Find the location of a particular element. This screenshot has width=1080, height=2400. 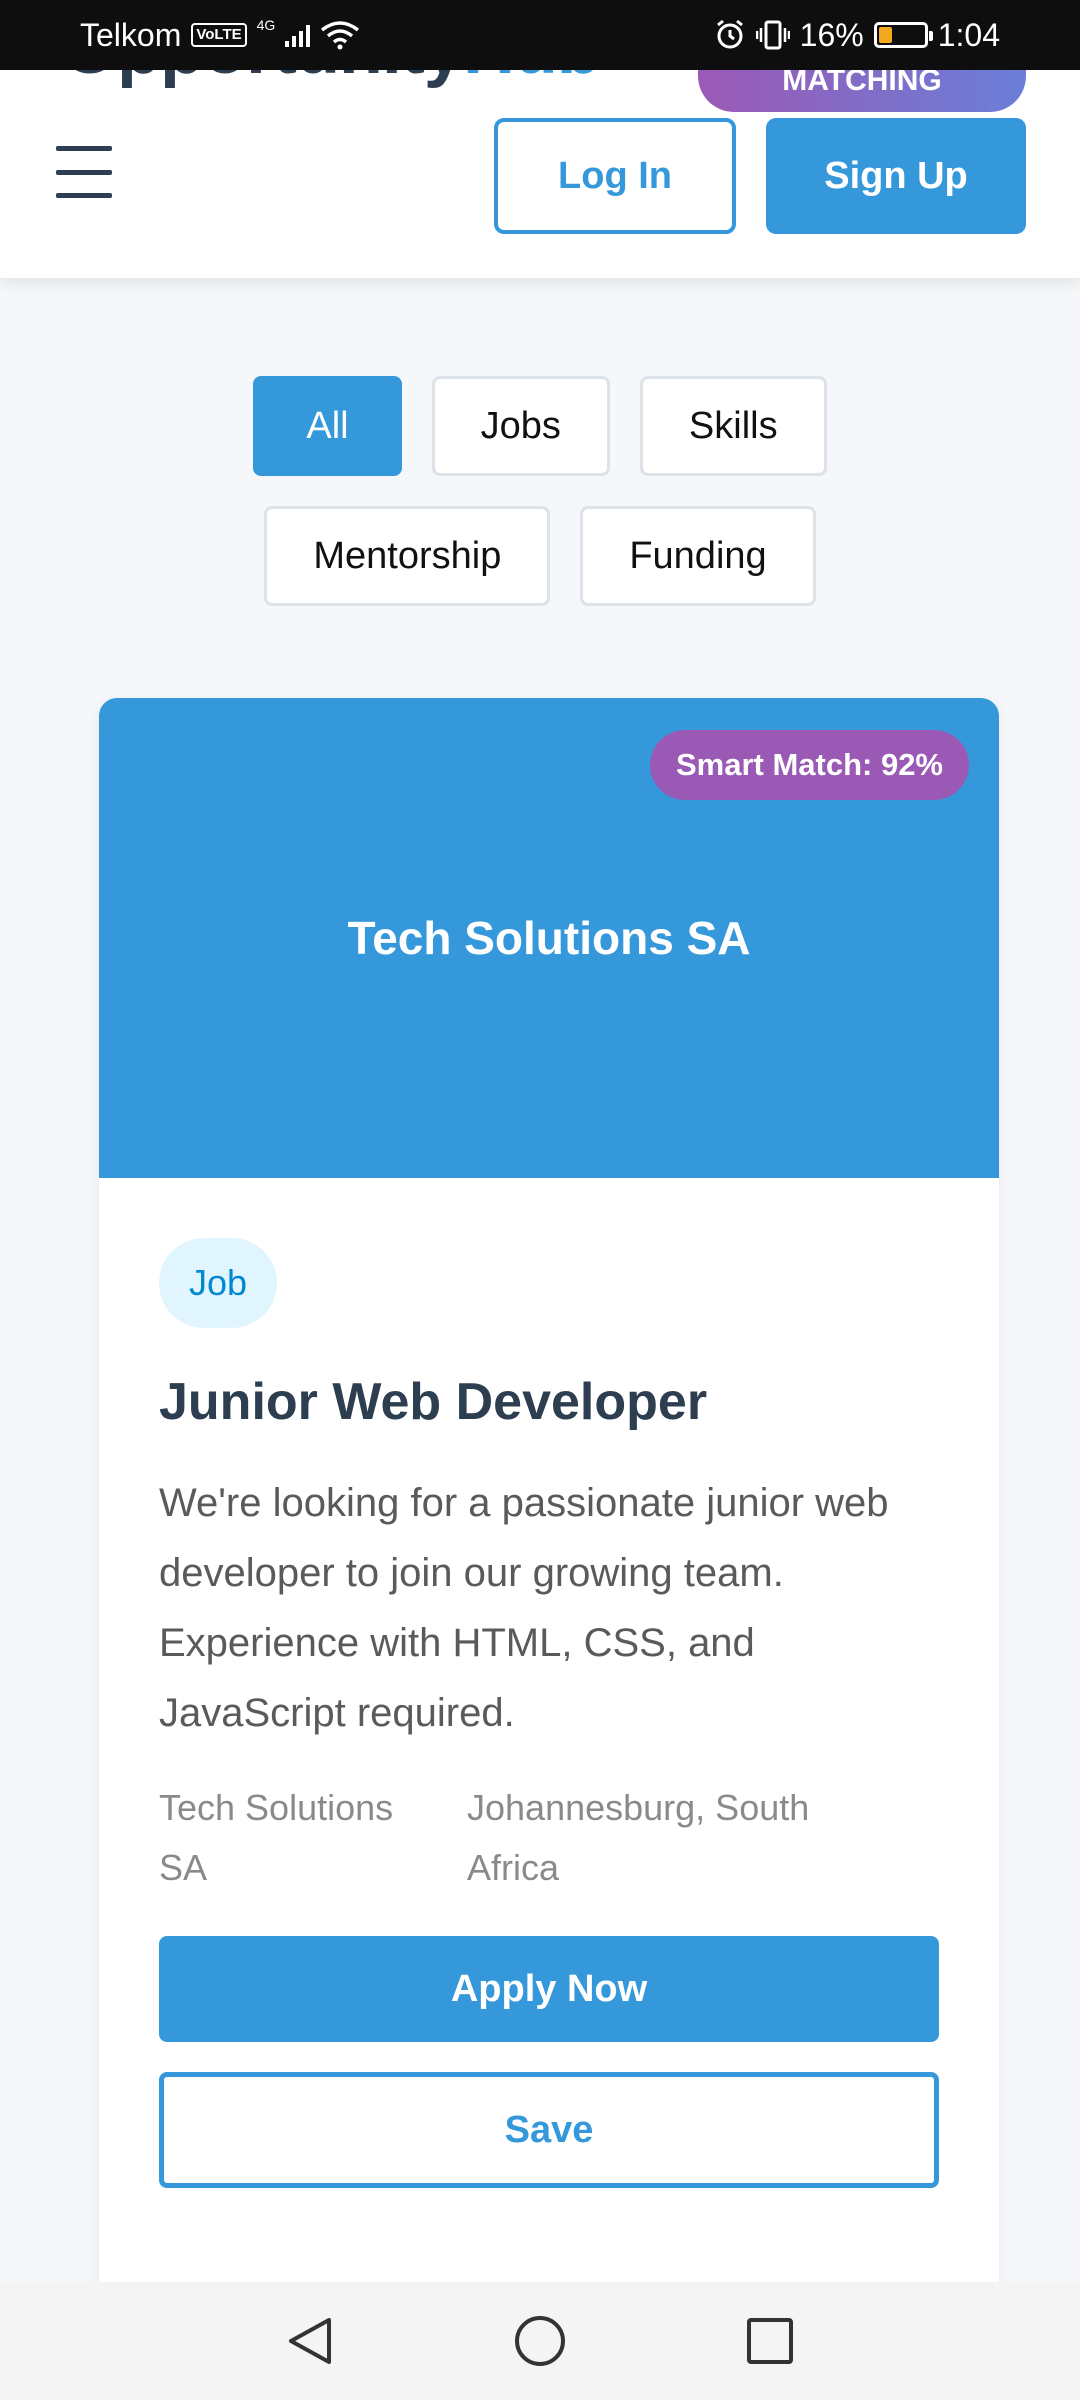

job-location: Johannesburg, South Africa is located at coordinates (638, 1837).